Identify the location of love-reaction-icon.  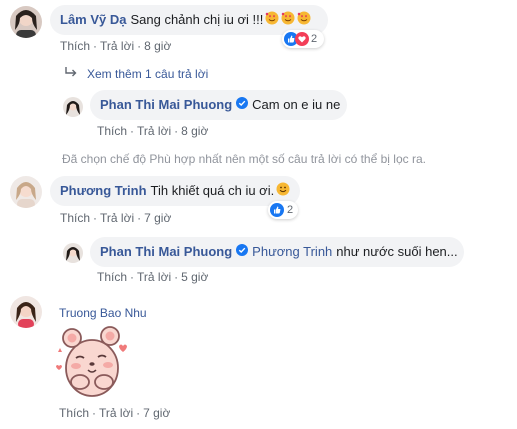
(302, 39).